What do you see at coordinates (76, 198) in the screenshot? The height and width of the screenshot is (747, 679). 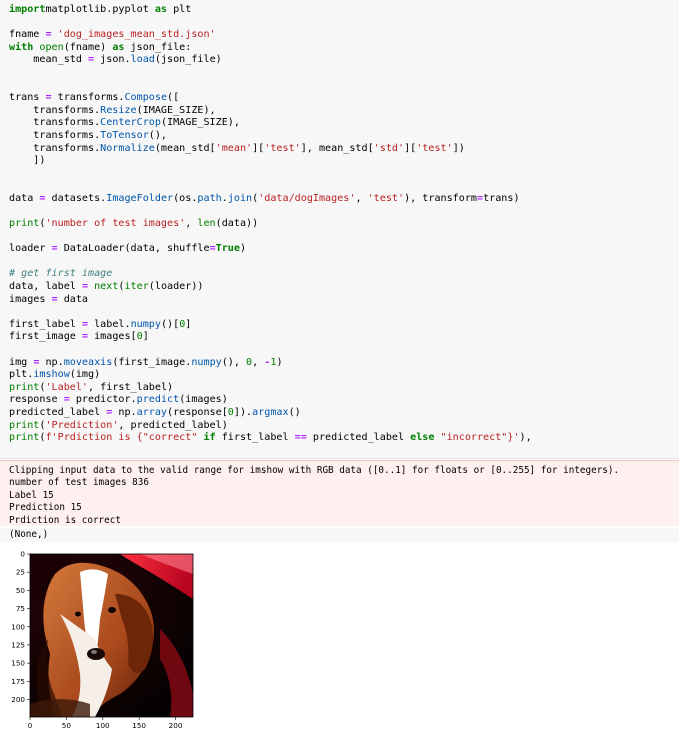 I see `code-token: datasets.` at bounding box center [76, 198].